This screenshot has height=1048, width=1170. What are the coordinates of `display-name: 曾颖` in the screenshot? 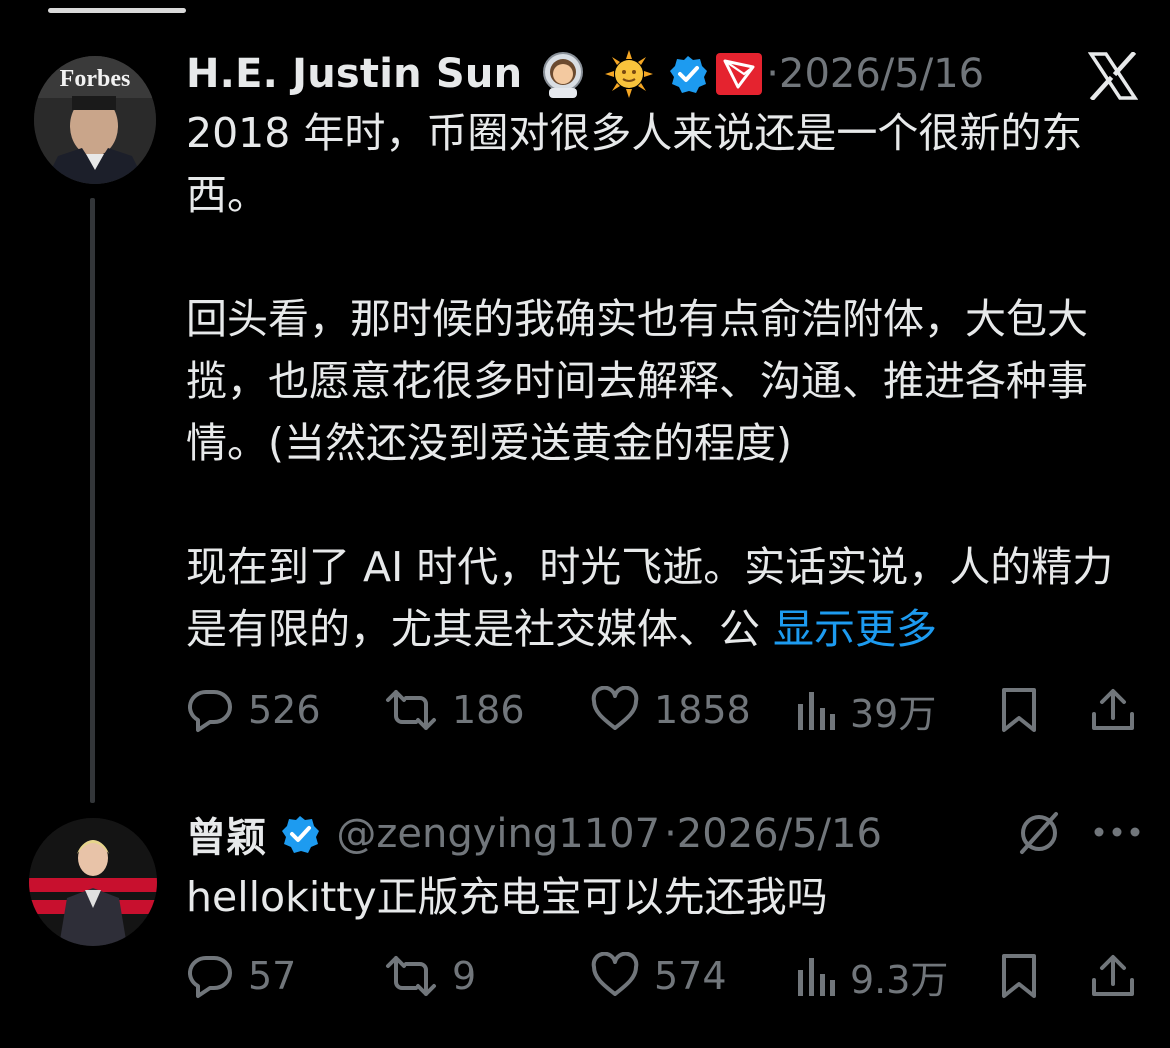 It's located at (226, 834).